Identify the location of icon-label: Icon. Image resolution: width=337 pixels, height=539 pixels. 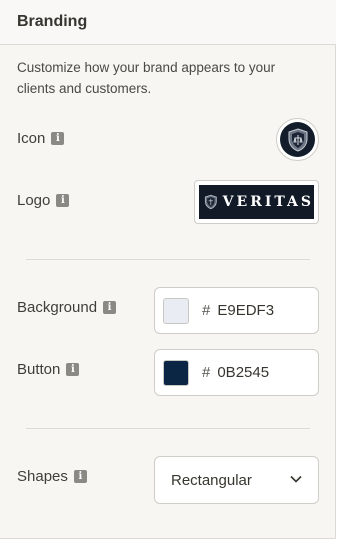
(31, 138).